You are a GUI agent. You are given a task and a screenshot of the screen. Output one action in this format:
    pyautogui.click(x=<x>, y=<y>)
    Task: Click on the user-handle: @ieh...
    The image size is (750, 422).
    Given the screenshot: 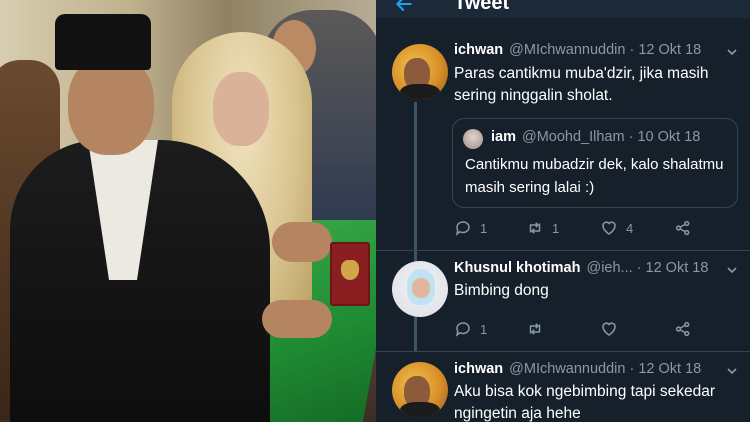 What is the action you would take?
    pyautogui.click(x=609, y=268)
    